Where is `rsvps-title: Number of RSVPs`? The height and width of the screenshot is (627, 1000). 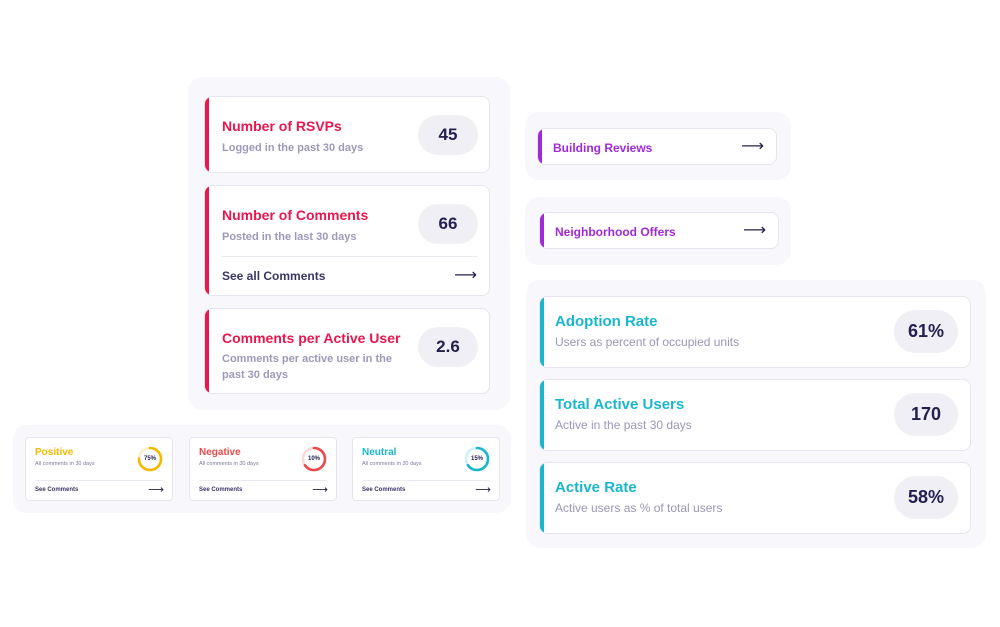 rsvps-title: Number of RSVPs is located at coordinates (282, 126).